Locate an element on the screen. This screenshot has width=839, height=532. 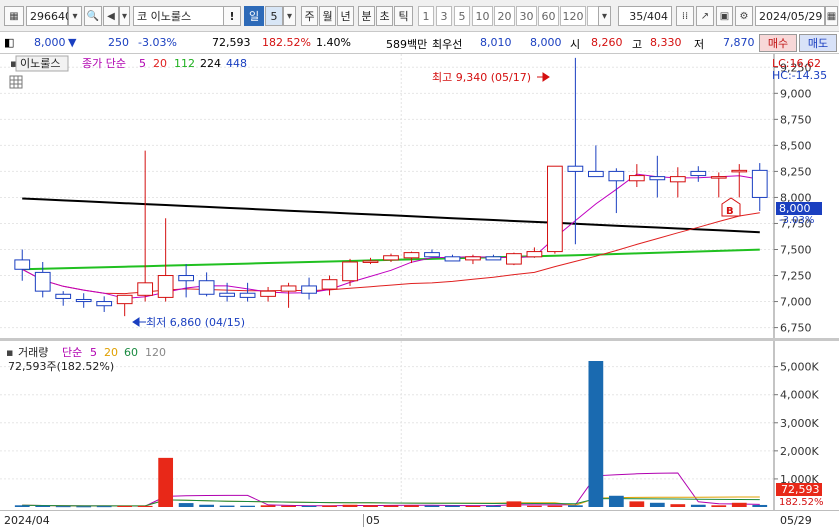
volume-tick-label: 2,000K is located at coordinates (799, 451).